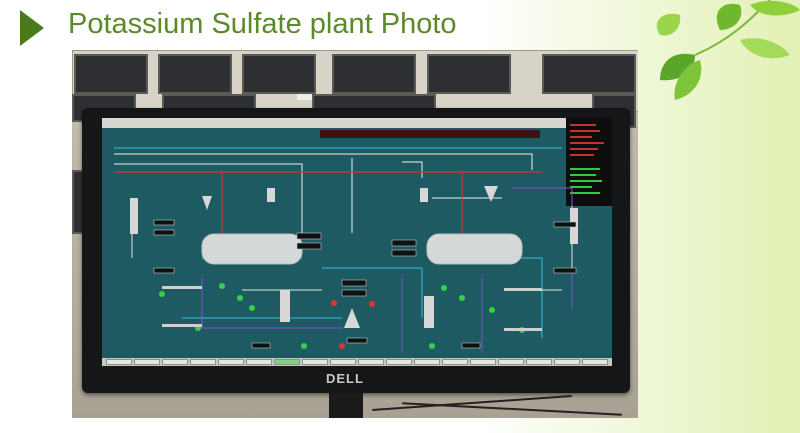 This screenshot has width=800, height=433. What do you see at coordinates (357, 362) in the screenshot?
I see `screen-taskbar` at bounding box center [357, 362].